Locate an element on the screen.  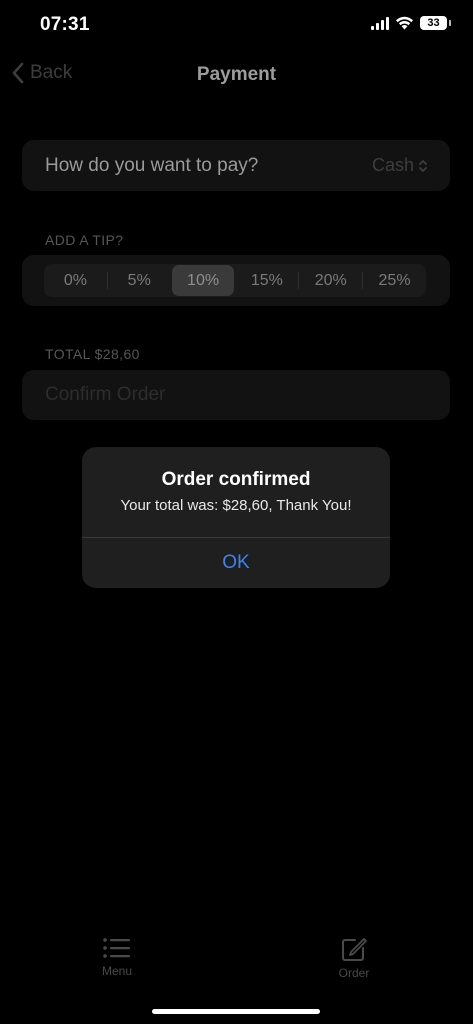
tip-container: 0% 5% 10% 15% 20% 25% is located at coordinates (236, 280).